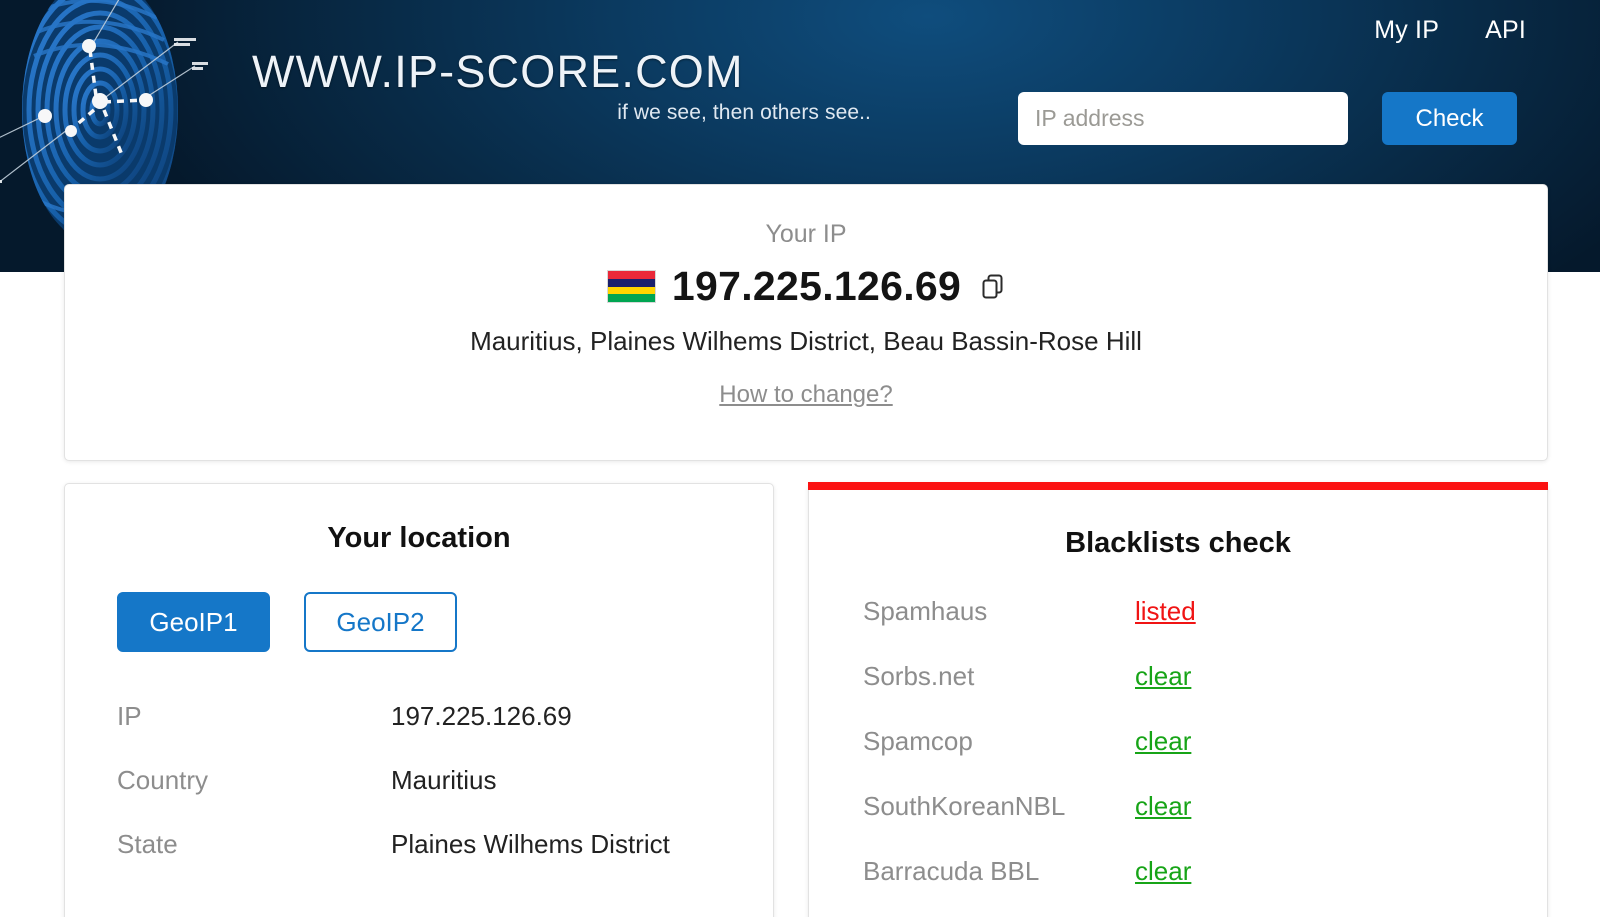 The width and height of the screenshot is (1600, 917). What do you see at coordinates (444, 780) in the screenshot?
I see `row-value-country: Mauritius` at bounding box center [444, 780].